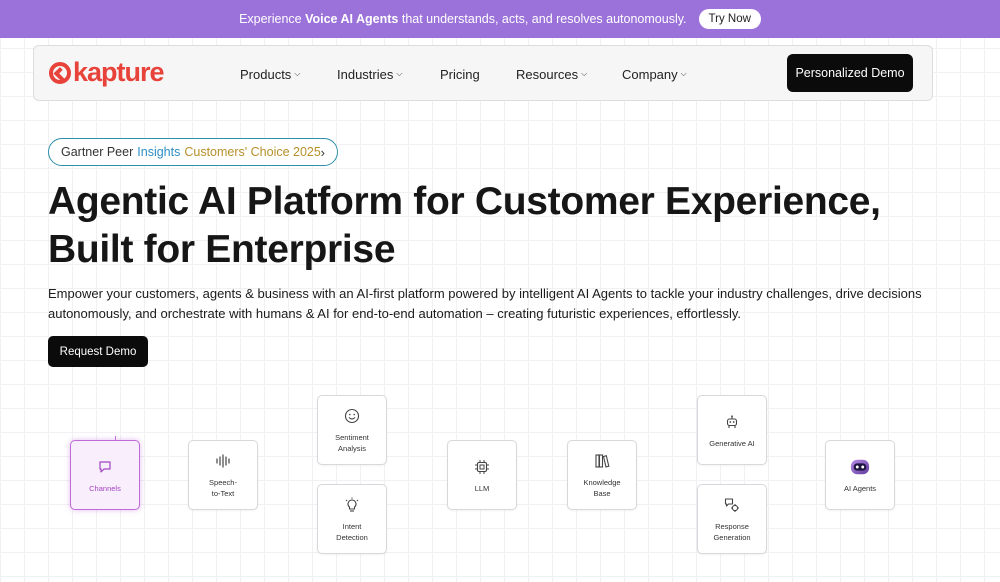 This screenshot has height=582, width=1000. What do you see at coordinates (252, 152) in the screenshot?
I see `badge-part-choice: Customers' Choice 2025` at bounding box center [252, 152].